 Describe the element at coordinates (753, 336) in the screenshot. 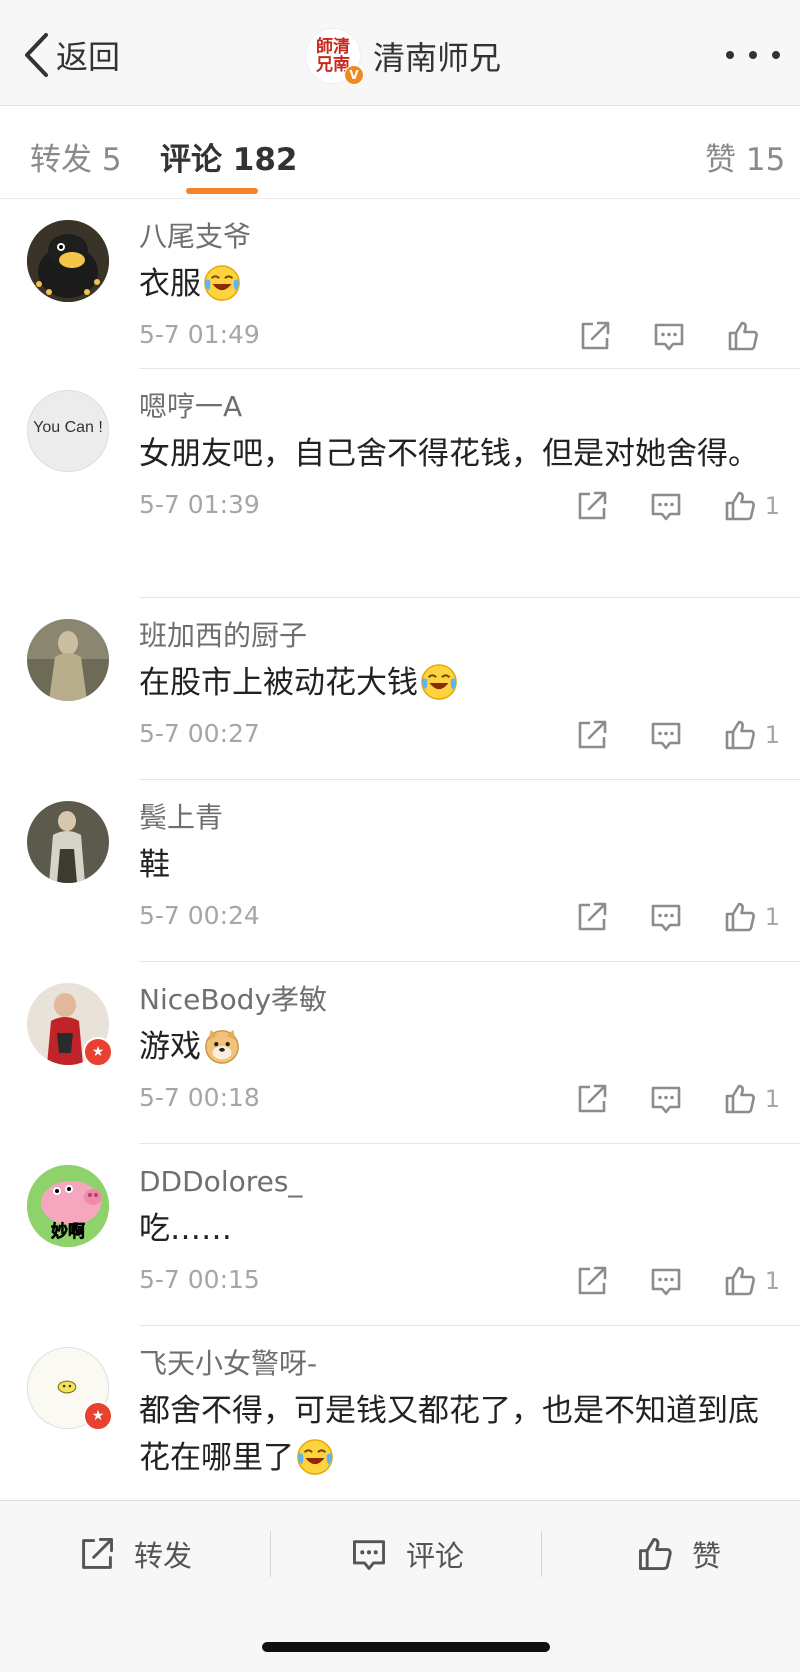

I see `like-button` at that location.